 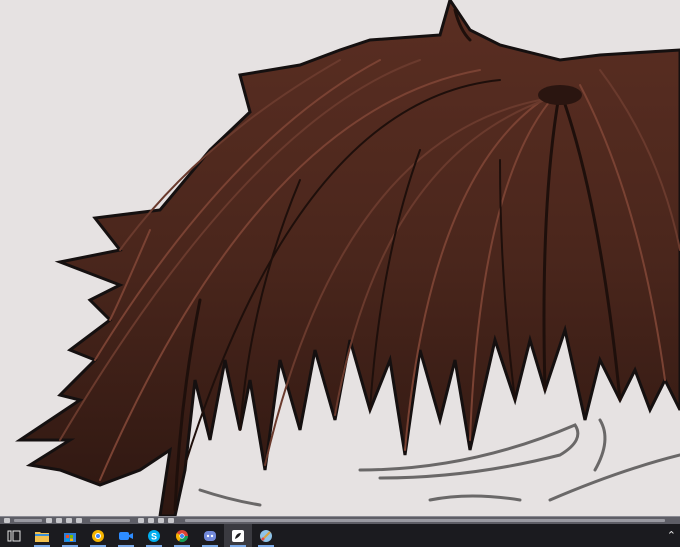 I want to click on system-tray: ⌃, so click(x=671, y=535).